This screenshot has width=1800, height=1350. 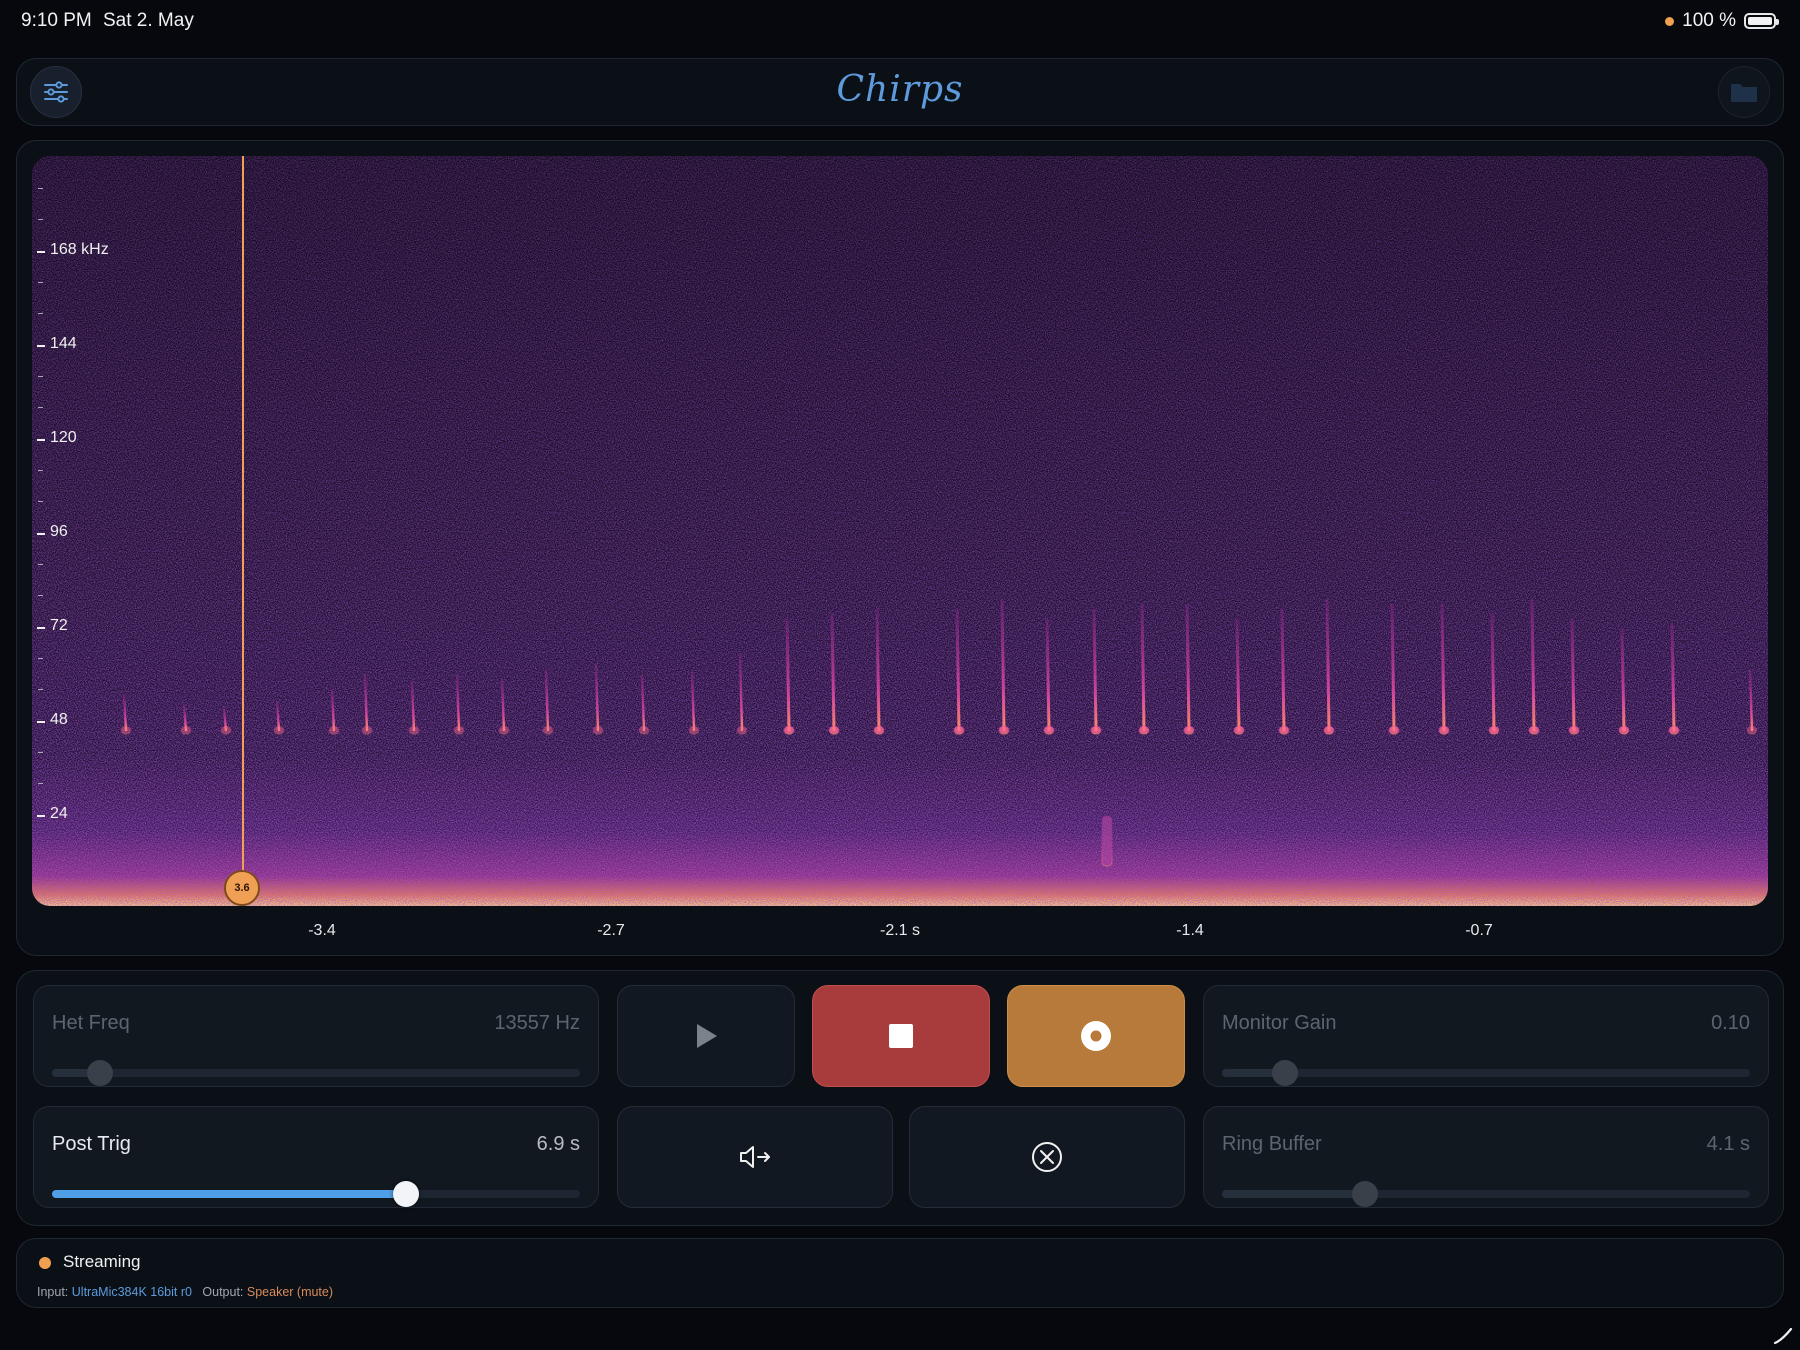 I want to click on y-tick-label: 168 kHz, so click(x=79, y=249).